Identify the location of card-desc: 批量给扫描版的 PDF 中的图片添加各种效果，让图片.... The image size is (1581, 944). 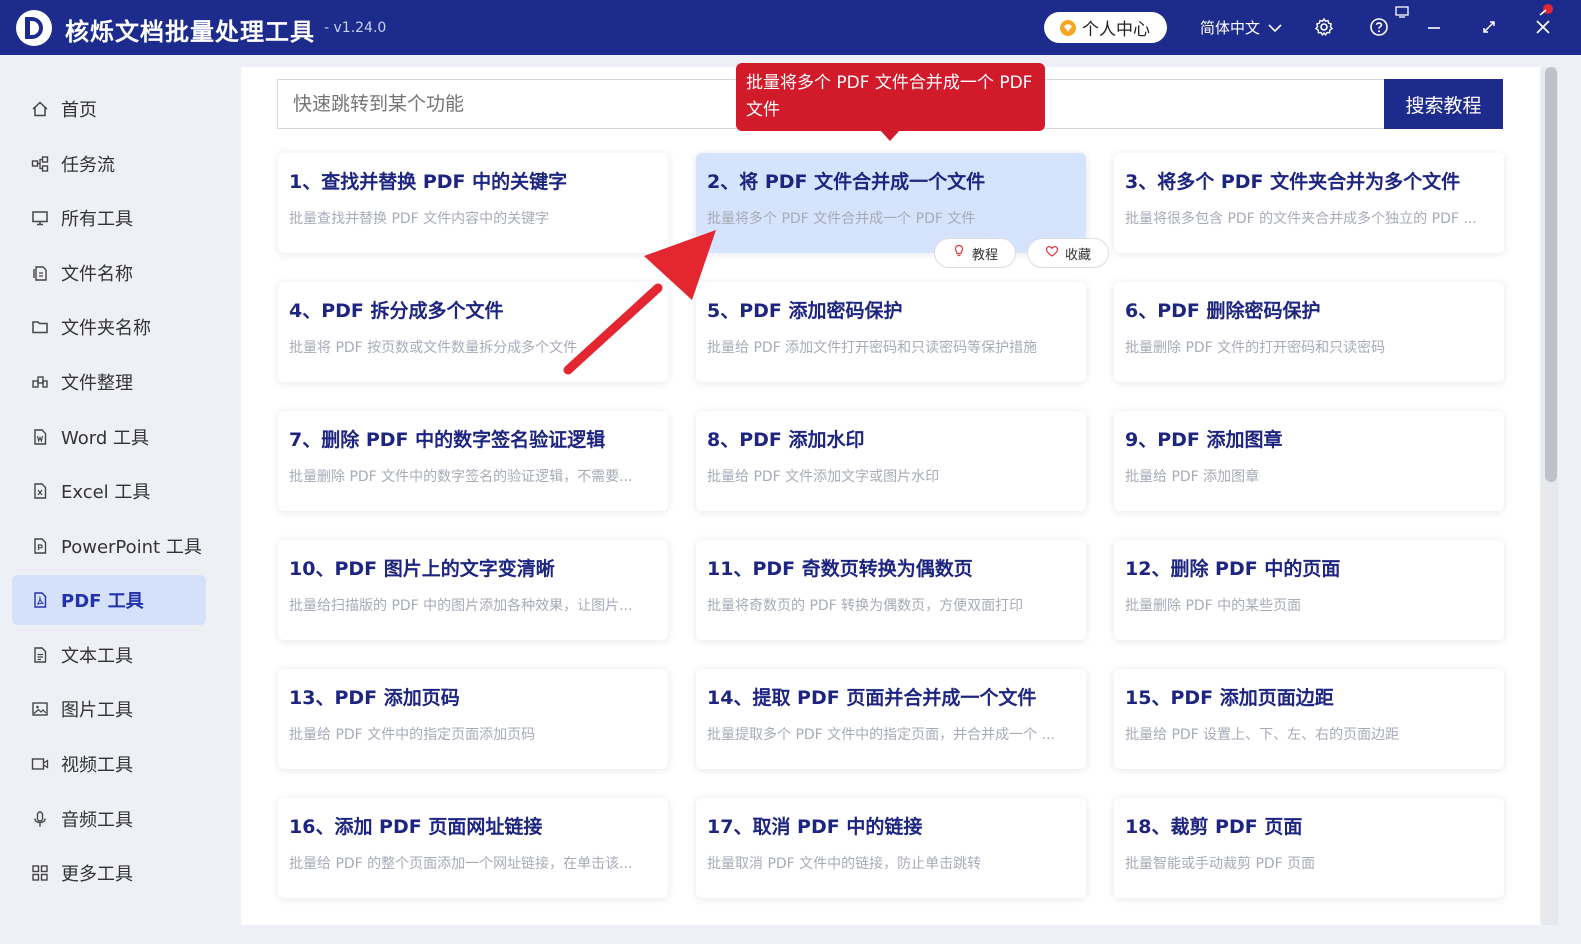
(461, 606).